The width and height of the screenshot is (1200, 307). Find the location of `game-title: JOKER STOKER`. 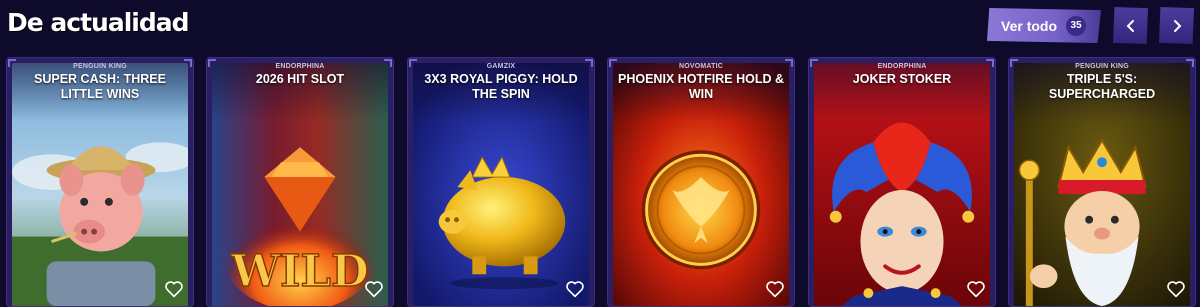

game-title: JOKER STOKER is located at coordinates (902, 79).